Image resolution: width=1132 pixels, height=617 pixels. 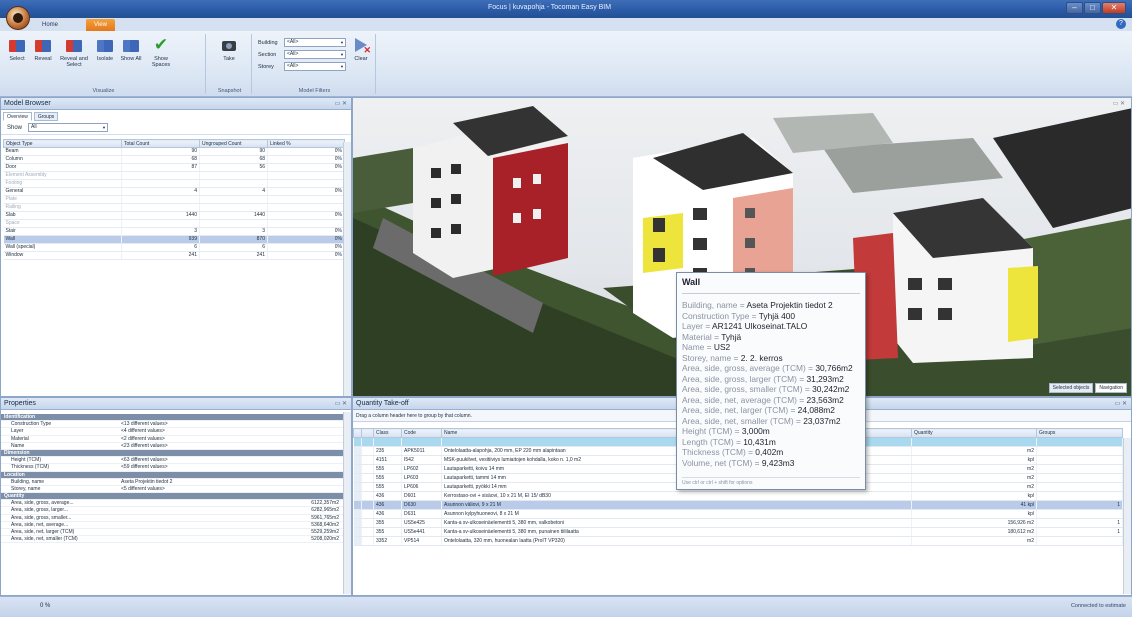 What do you see at coordinates (174, 255) in the screenshot?
I see `table-row: Window 241 241 0%` at bounding box center [174, 255].